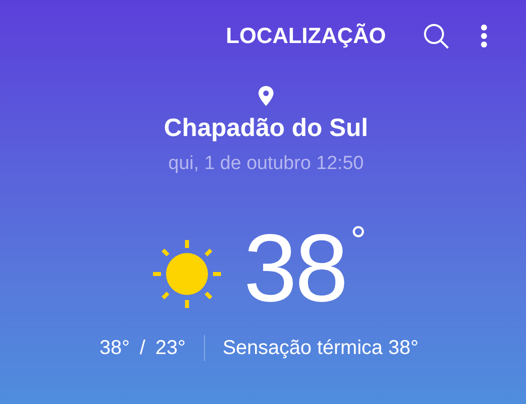 The image size is (526, 404). Describe the element at coordinates (358, 241) in the screenshot. I see `degree-symbol: °` at that location.